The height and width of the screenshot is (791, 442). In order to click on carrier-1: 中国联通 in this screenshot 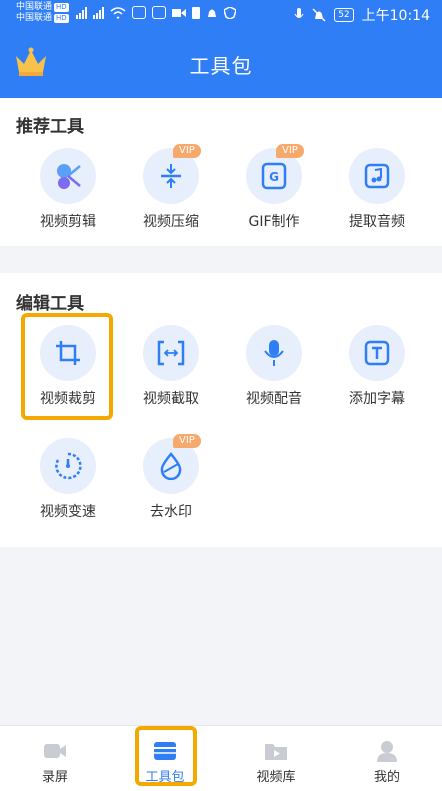, I will do `click(34, 7)`.